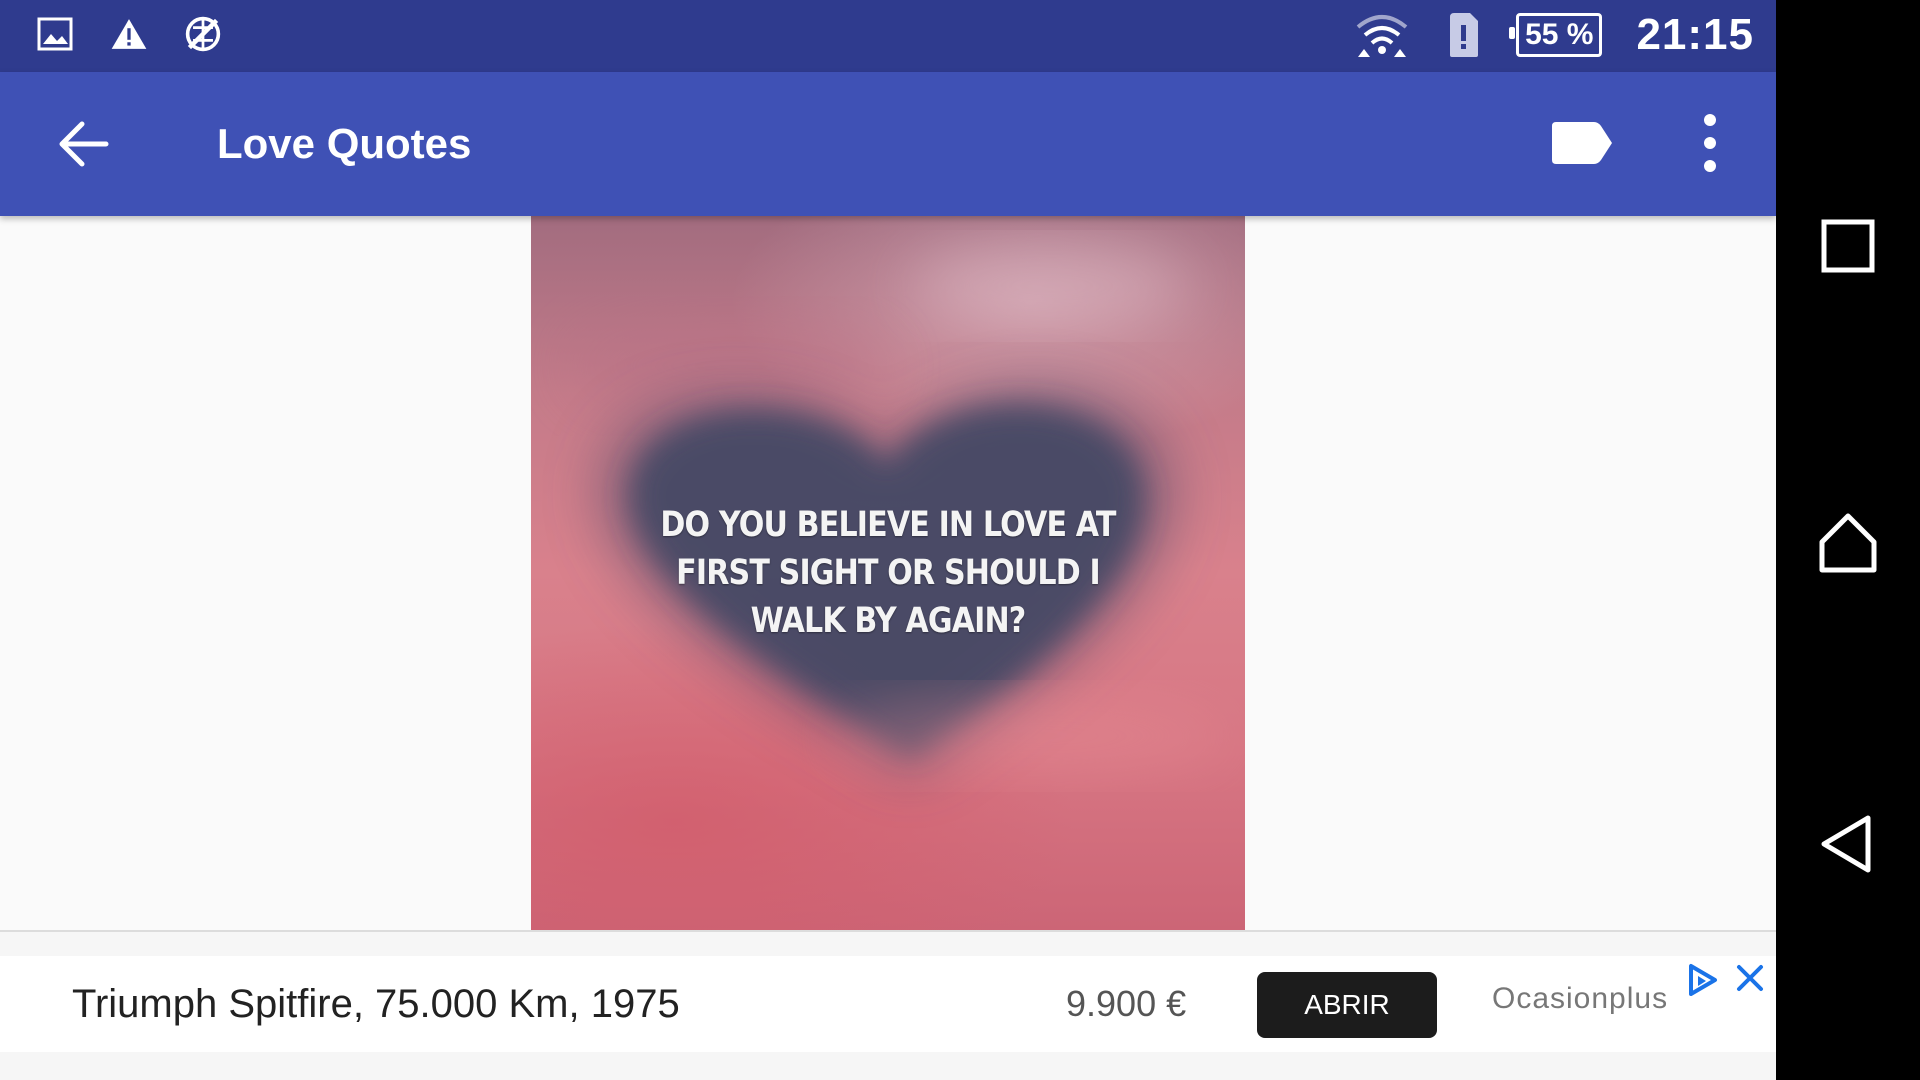  What do you see at coordinates (203, 34) in the screenshot?
I see `no-sync-icon` at bounding box center [203, 34].